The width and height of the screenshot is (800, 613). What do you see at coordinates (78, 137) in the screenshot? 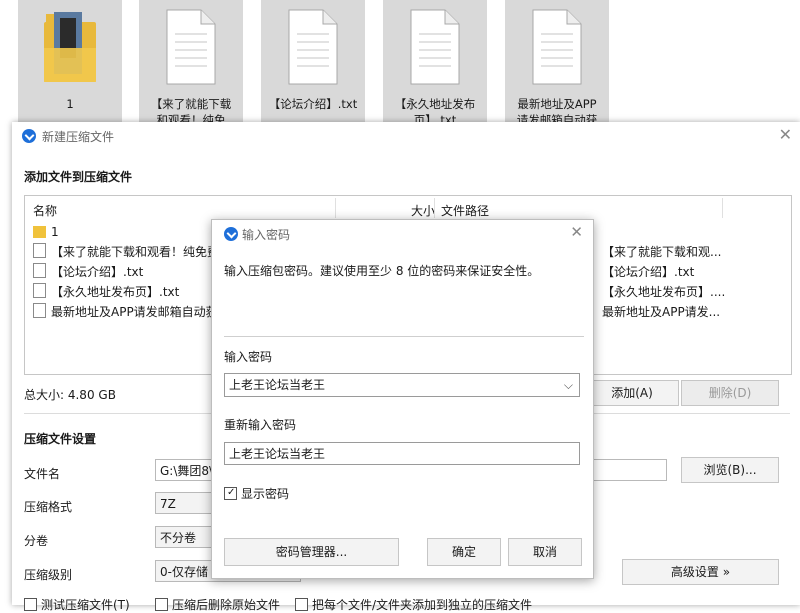
I see `window-title: 新建压缩文件` at bounding box center [78, 137].